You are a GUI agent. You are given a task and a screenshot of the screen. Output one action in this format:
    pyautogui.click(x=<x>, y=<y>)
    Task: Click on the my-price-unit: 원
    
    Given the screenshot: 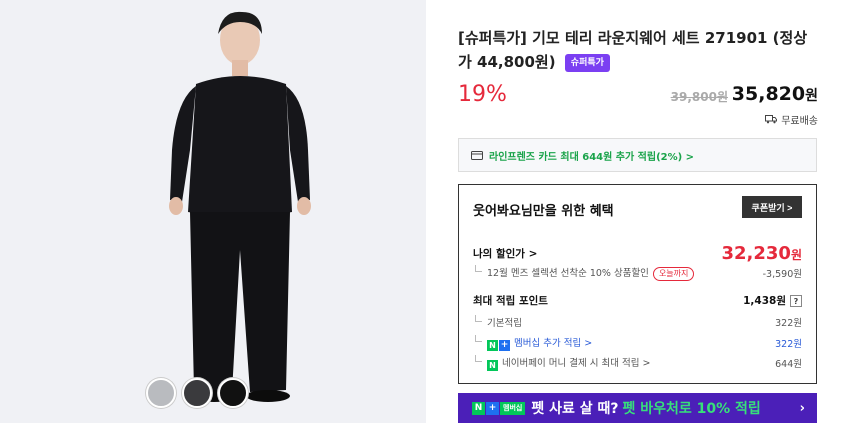 What is the action you would take?
    pyautogui.click(x=796, y=255)
    